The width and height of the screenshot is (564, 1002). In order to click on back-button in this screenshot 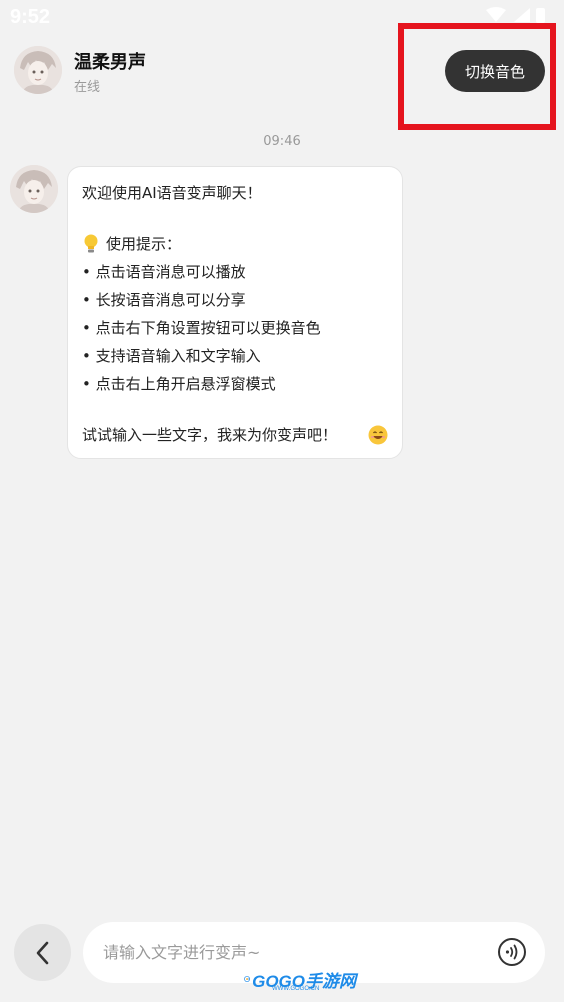, I will do `click(42, 952)`.